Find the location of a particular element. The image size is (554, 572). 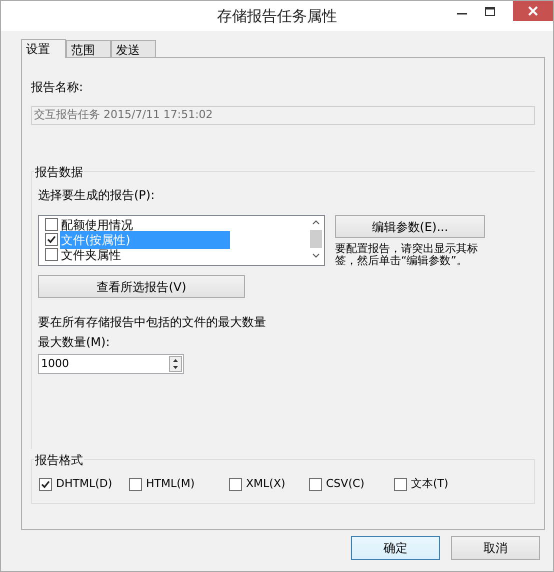

format-label: DHTML(D) is located at coordinates (84, 484).